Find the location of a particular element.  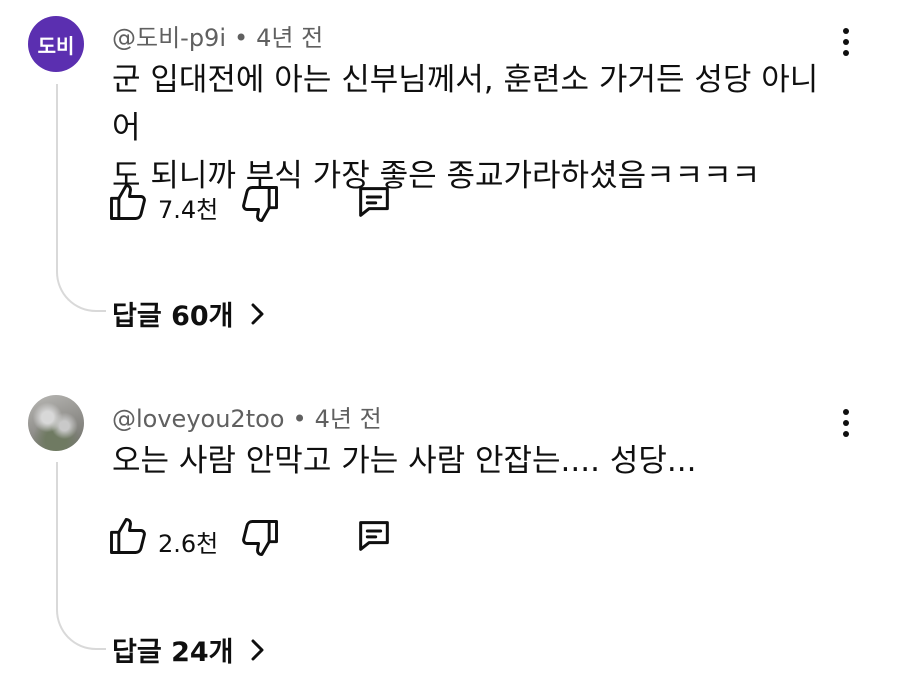

avatar is located at coordinates (56, 423).